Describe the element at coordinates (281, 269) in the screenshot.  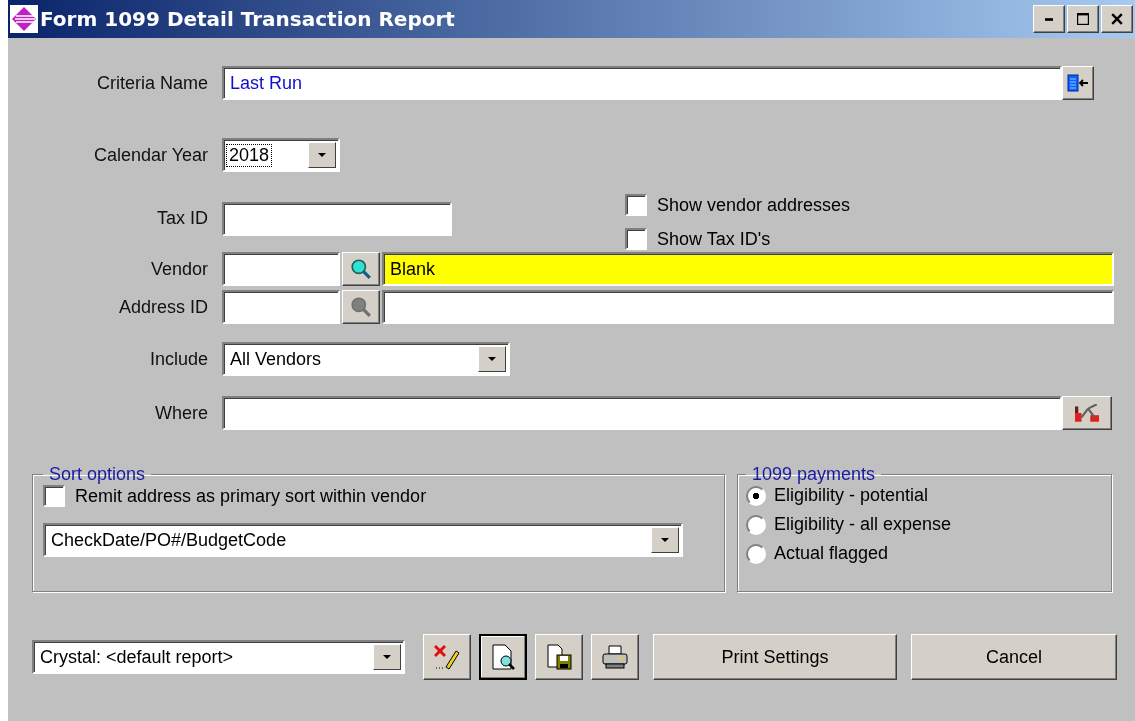
I see `vendor-field` at that location.